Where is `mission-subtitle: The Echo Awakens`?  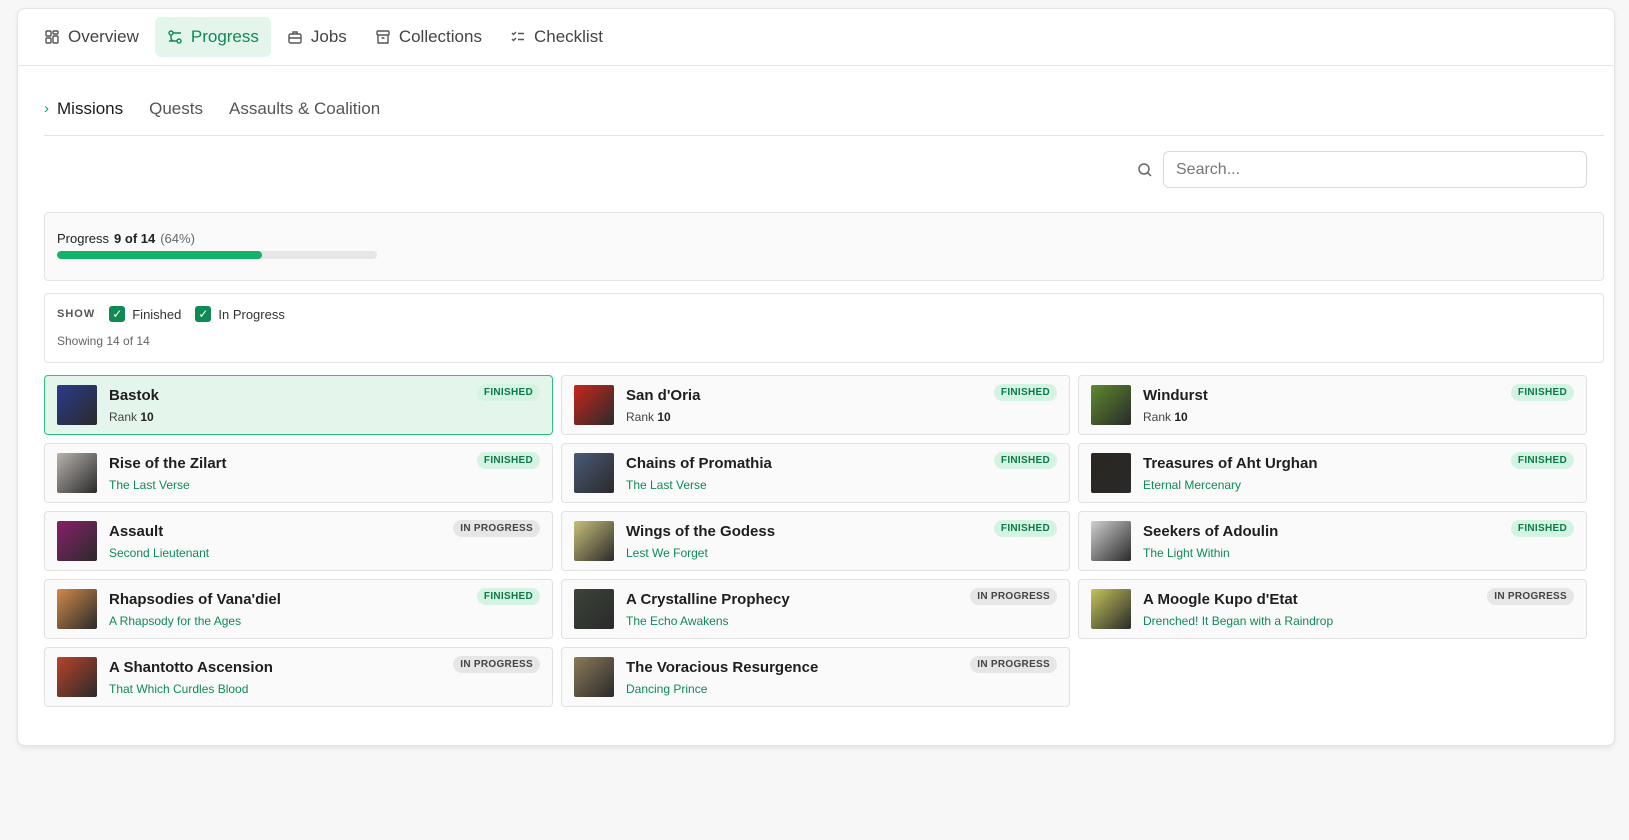
mission-subtitle: The Echo Awakens is located at coordinates (677, 620).